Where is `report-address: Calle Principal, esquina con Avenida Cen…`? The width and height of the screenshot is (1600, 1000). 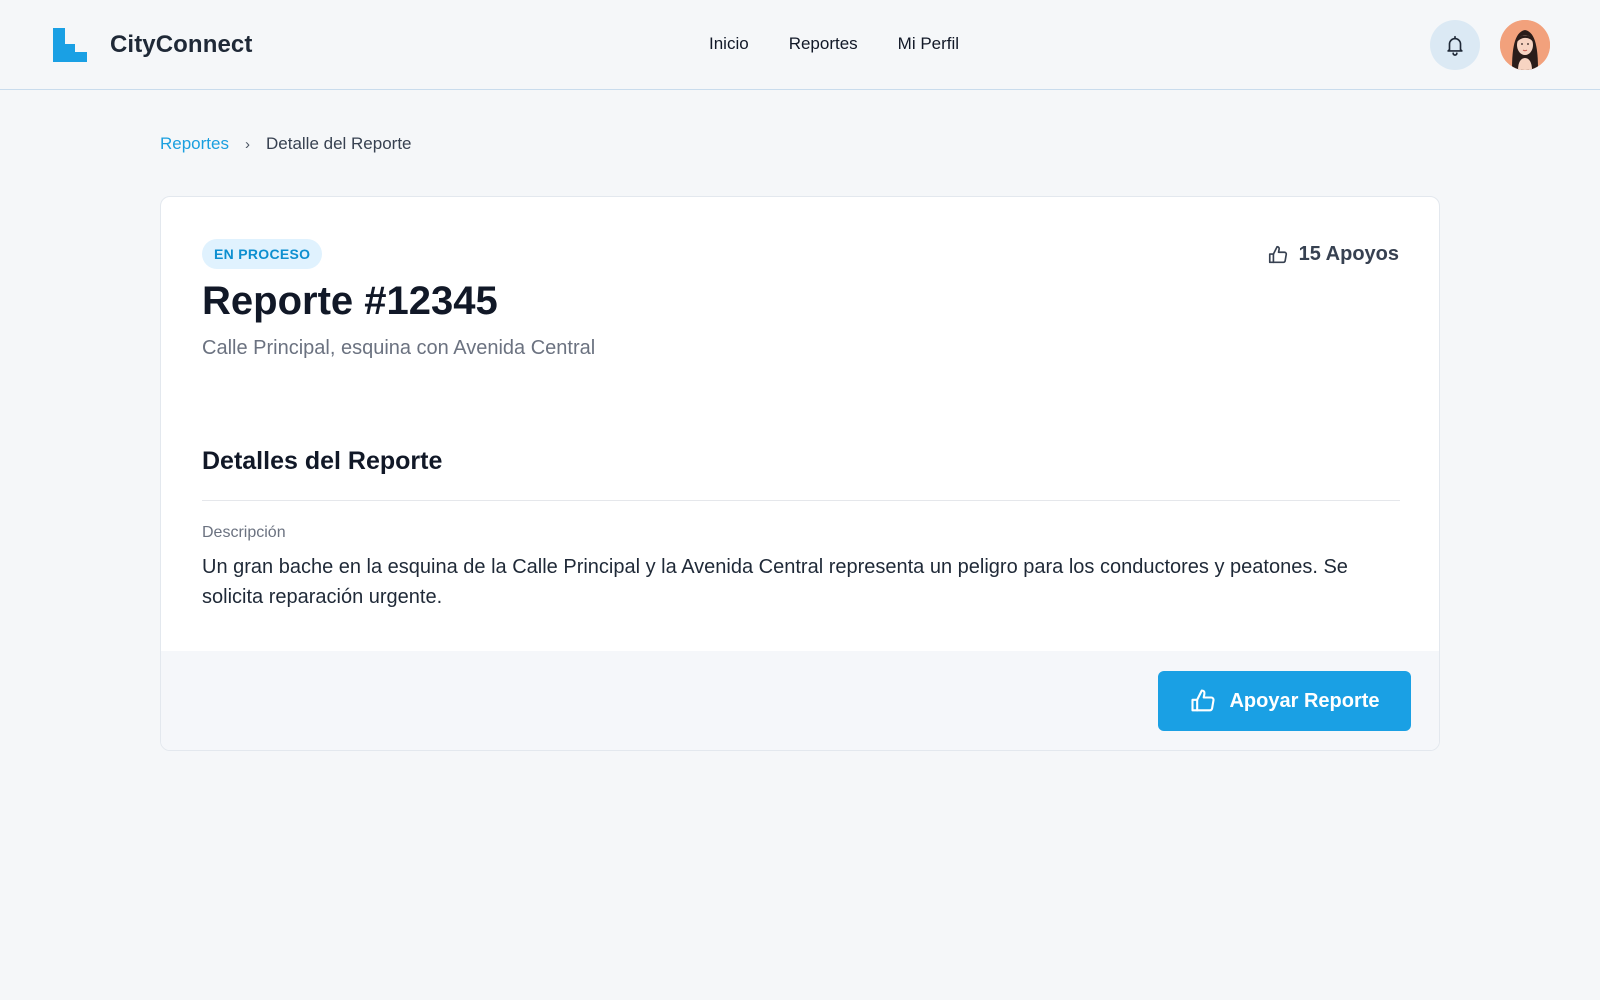 report-address: Calle Principal, esquina con Avenida Cen… is located at coordinates (399, 348).